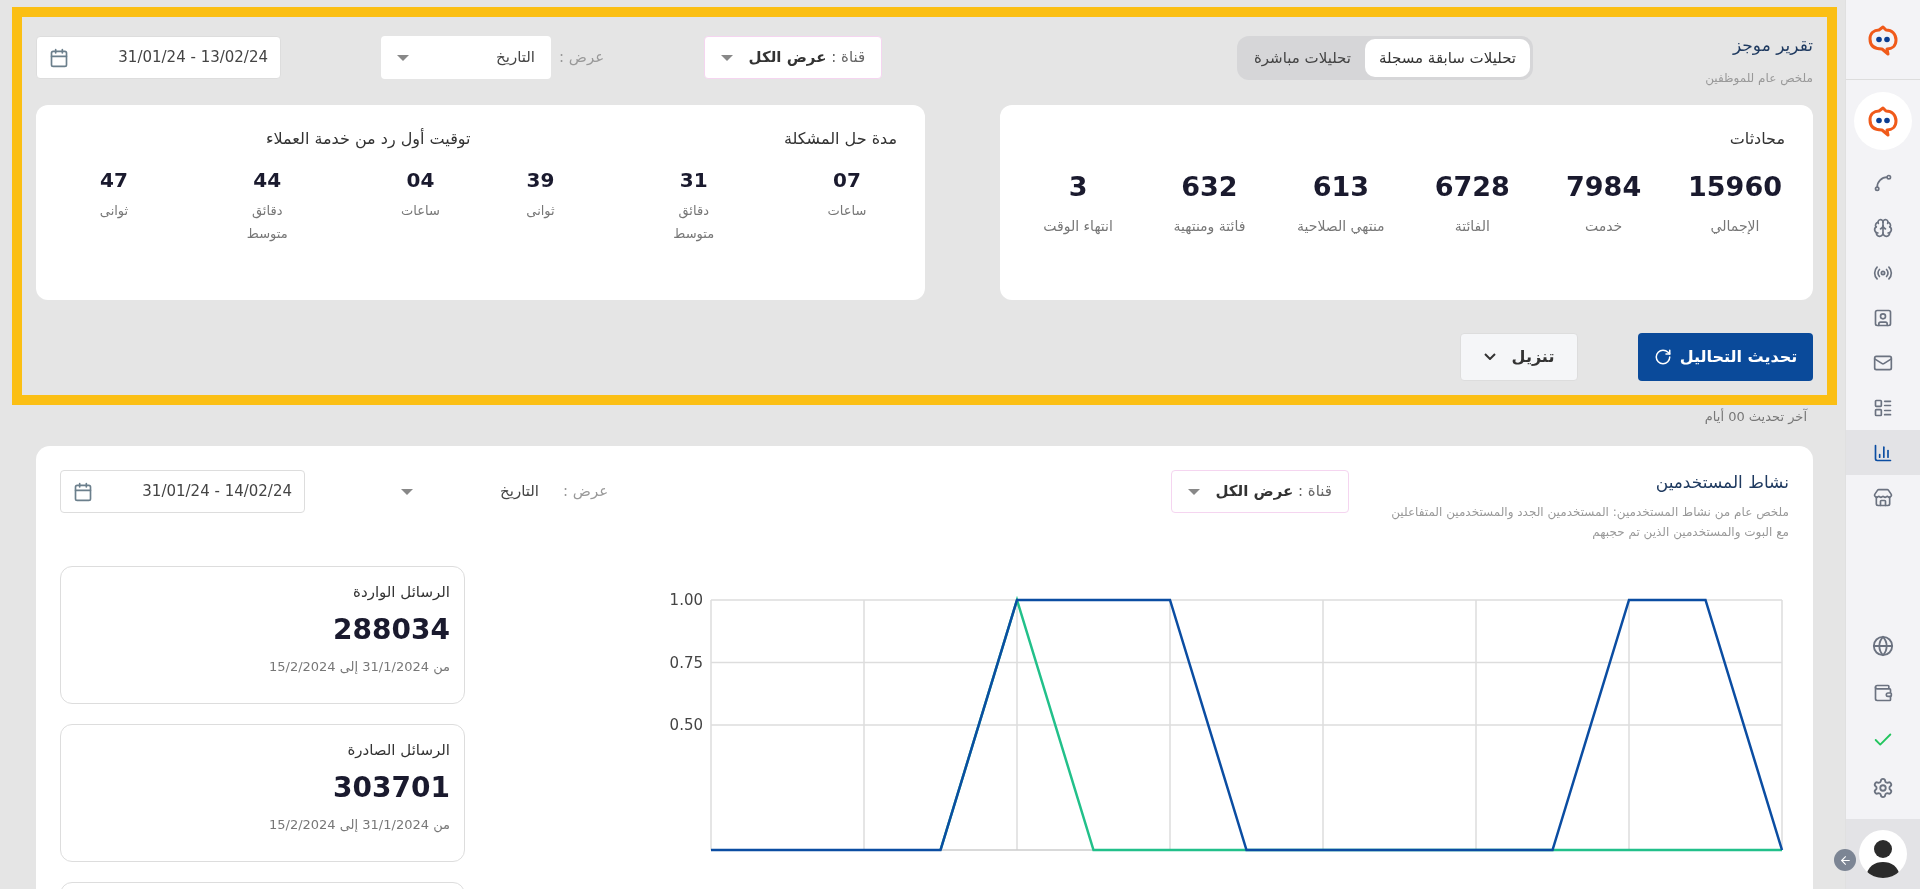 The height and width of the screenshot is (889, 1920). I want to click on y-tick-label: 1.00, so click(686, 599).